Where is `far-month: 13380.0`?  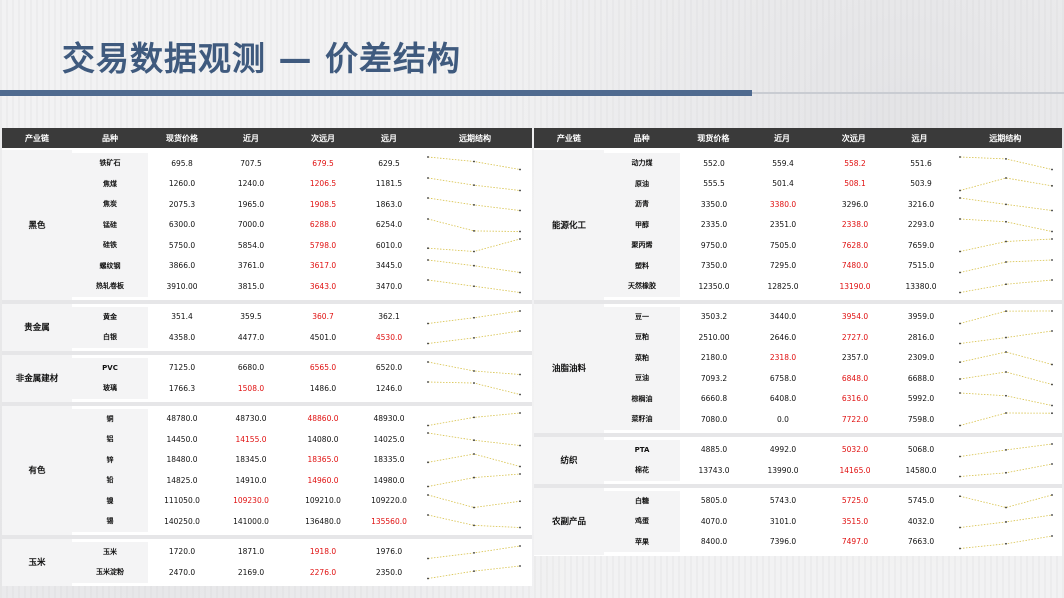
far-month: 13380.0 is located at coordinates (921, 286).